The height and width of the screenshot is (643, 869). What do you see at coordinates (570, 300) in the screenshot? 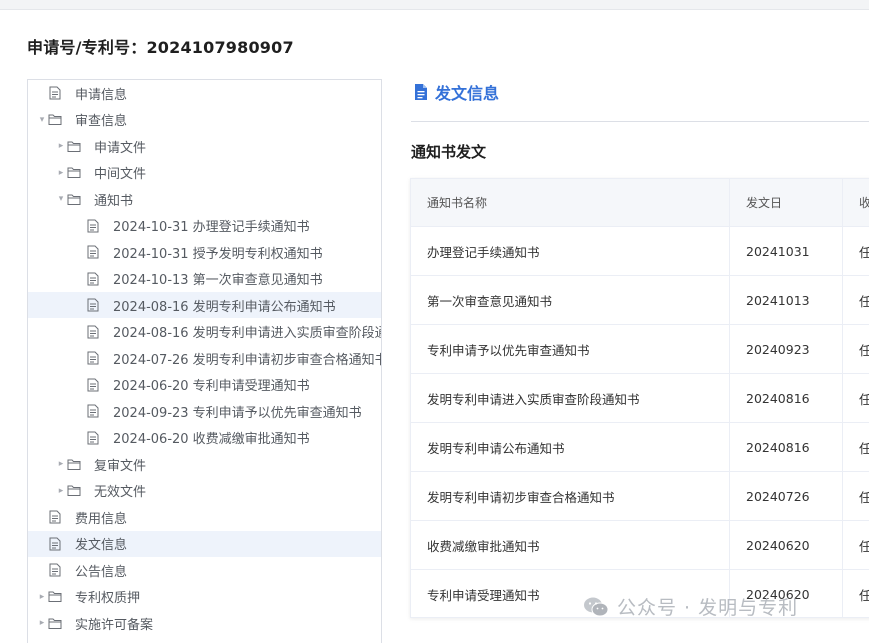
I see `notice-name-cell: 第一次审查意见通知书` at bounding box center [570, 300].